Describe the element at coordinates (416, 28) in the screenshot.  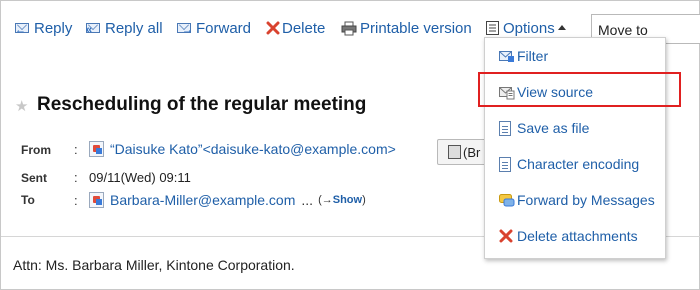
I see `printable-version-label: Printable version` at that location.